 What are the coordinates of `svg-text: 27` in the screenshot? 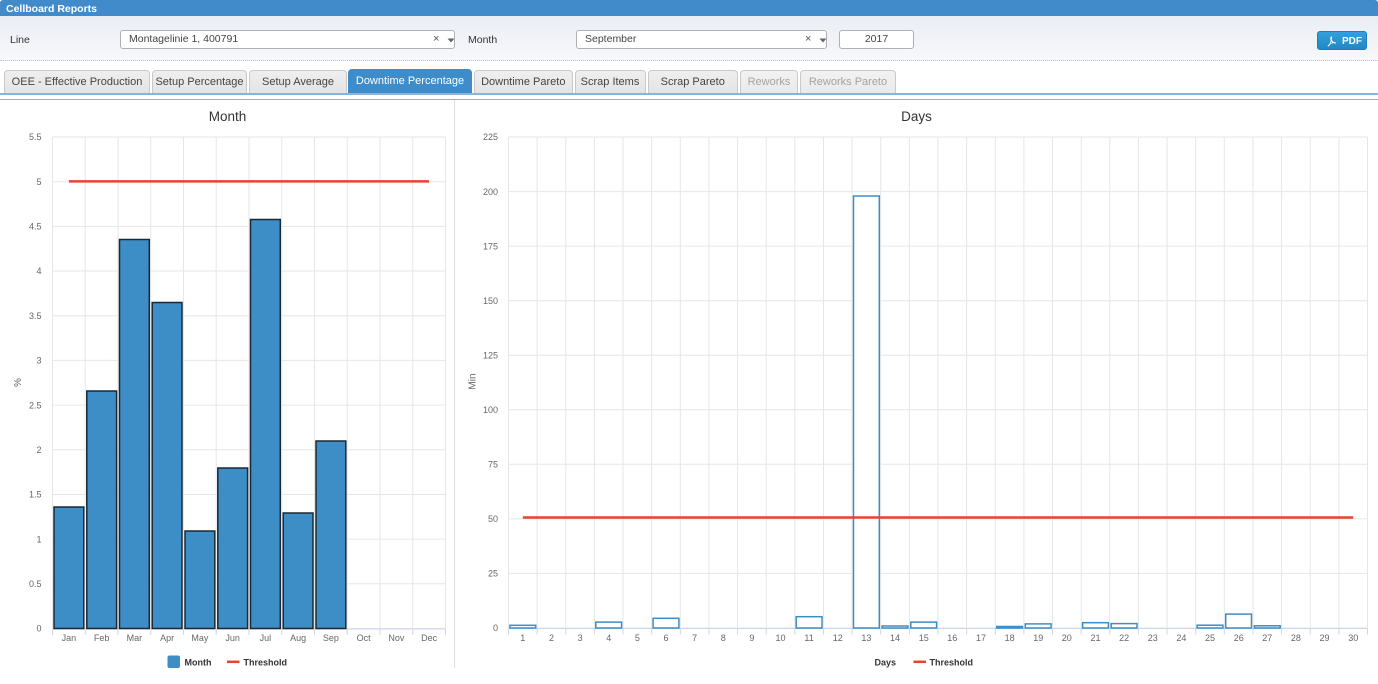 It's located at (1267, 638).